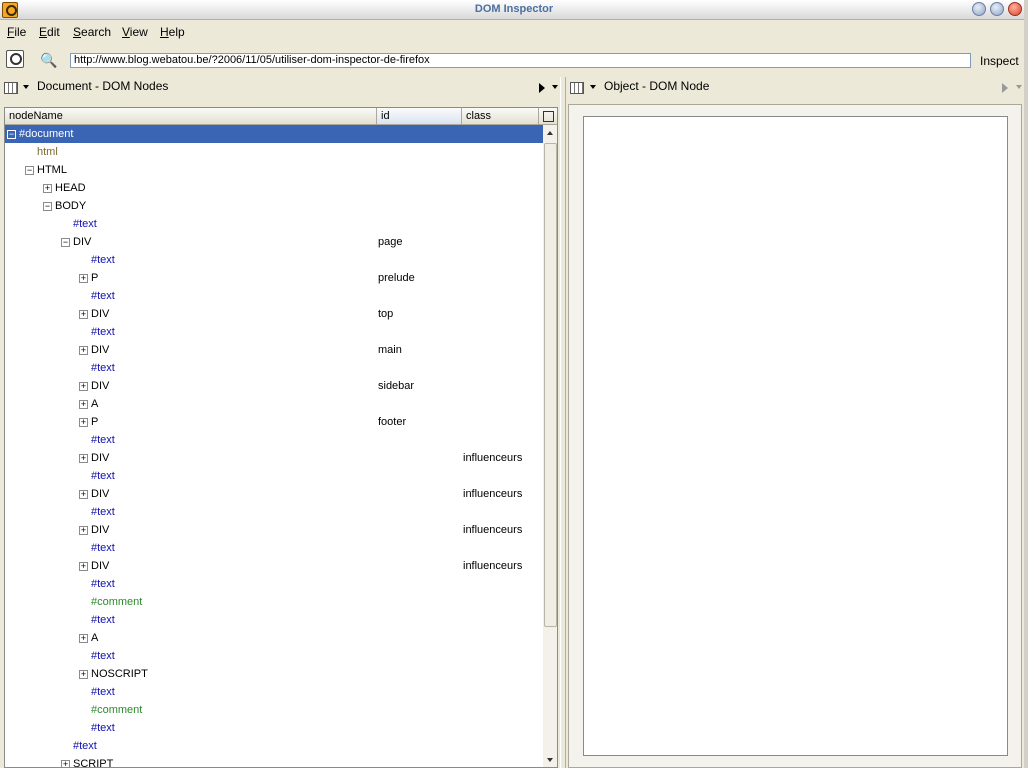 Image resolution: width=1028 pixels, height=768 pixels. Describe the element at coordinates (119, 674) in the screenshot. I see `node-name: NOSCRIPT` at that location.